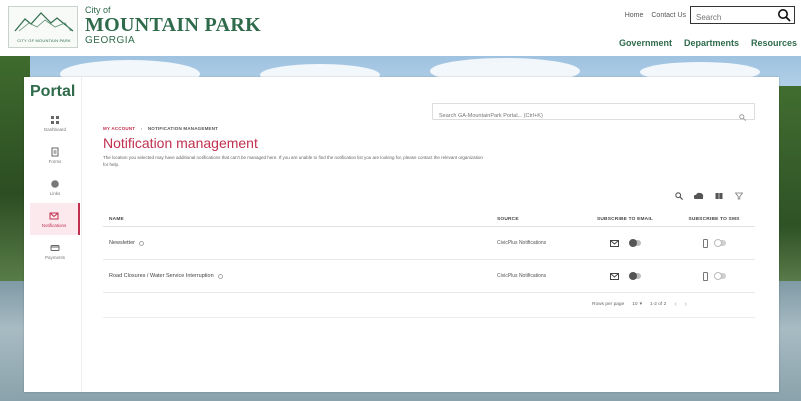 This screenshot has width=801, height=401. I want to click on nav-government: Government, so click(645, 43).